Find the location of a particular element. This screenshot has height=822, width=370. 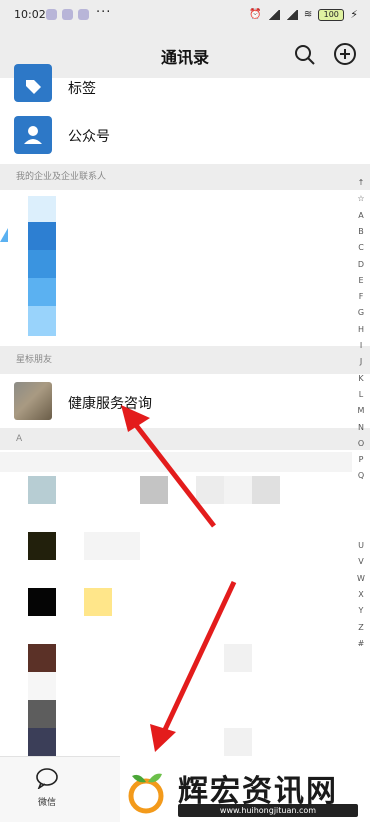

index-letter: E is located at coordinates (361, 280).